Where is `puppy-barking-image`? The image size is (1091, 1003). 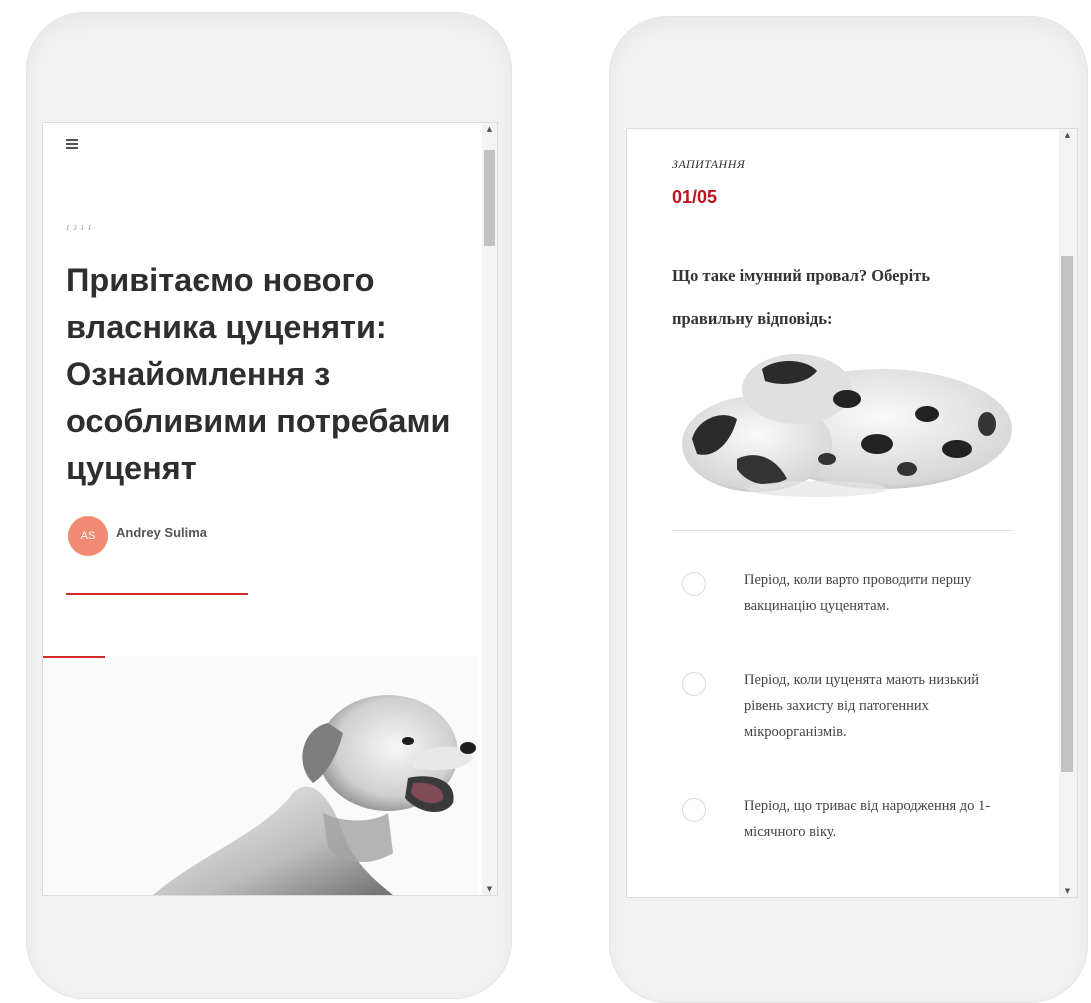 puppy-barking-image is located at coordinates (314, 795).